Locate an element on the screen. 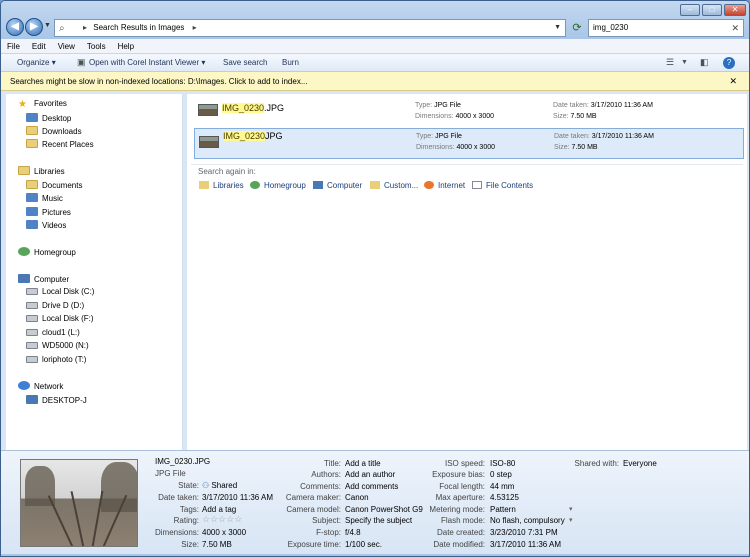 This screenshot has width=750, height=557. back-arrow-icon: ◀ is located at coordinates (15, 26).